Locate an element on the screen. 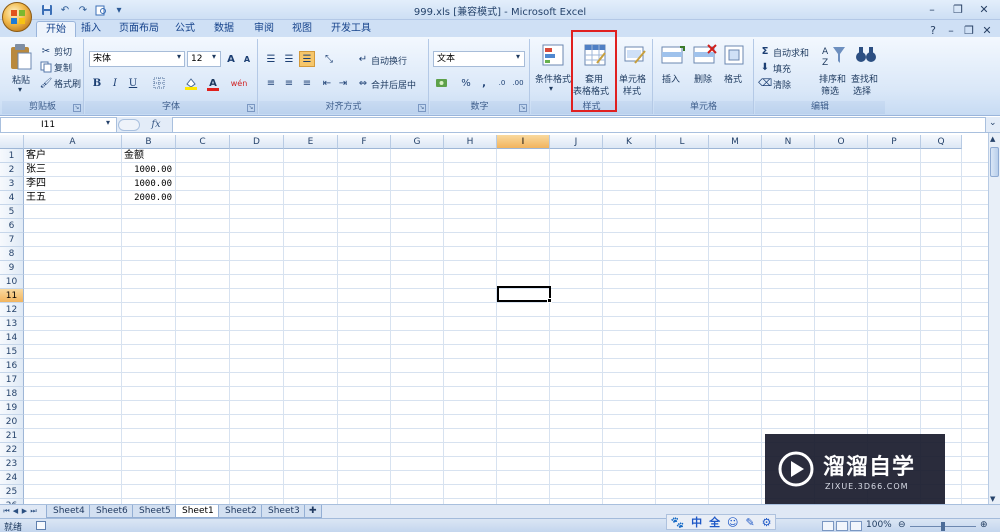 This screenshot has height=532, width=1000. select-all-corner is located at coordinates (12, 142).